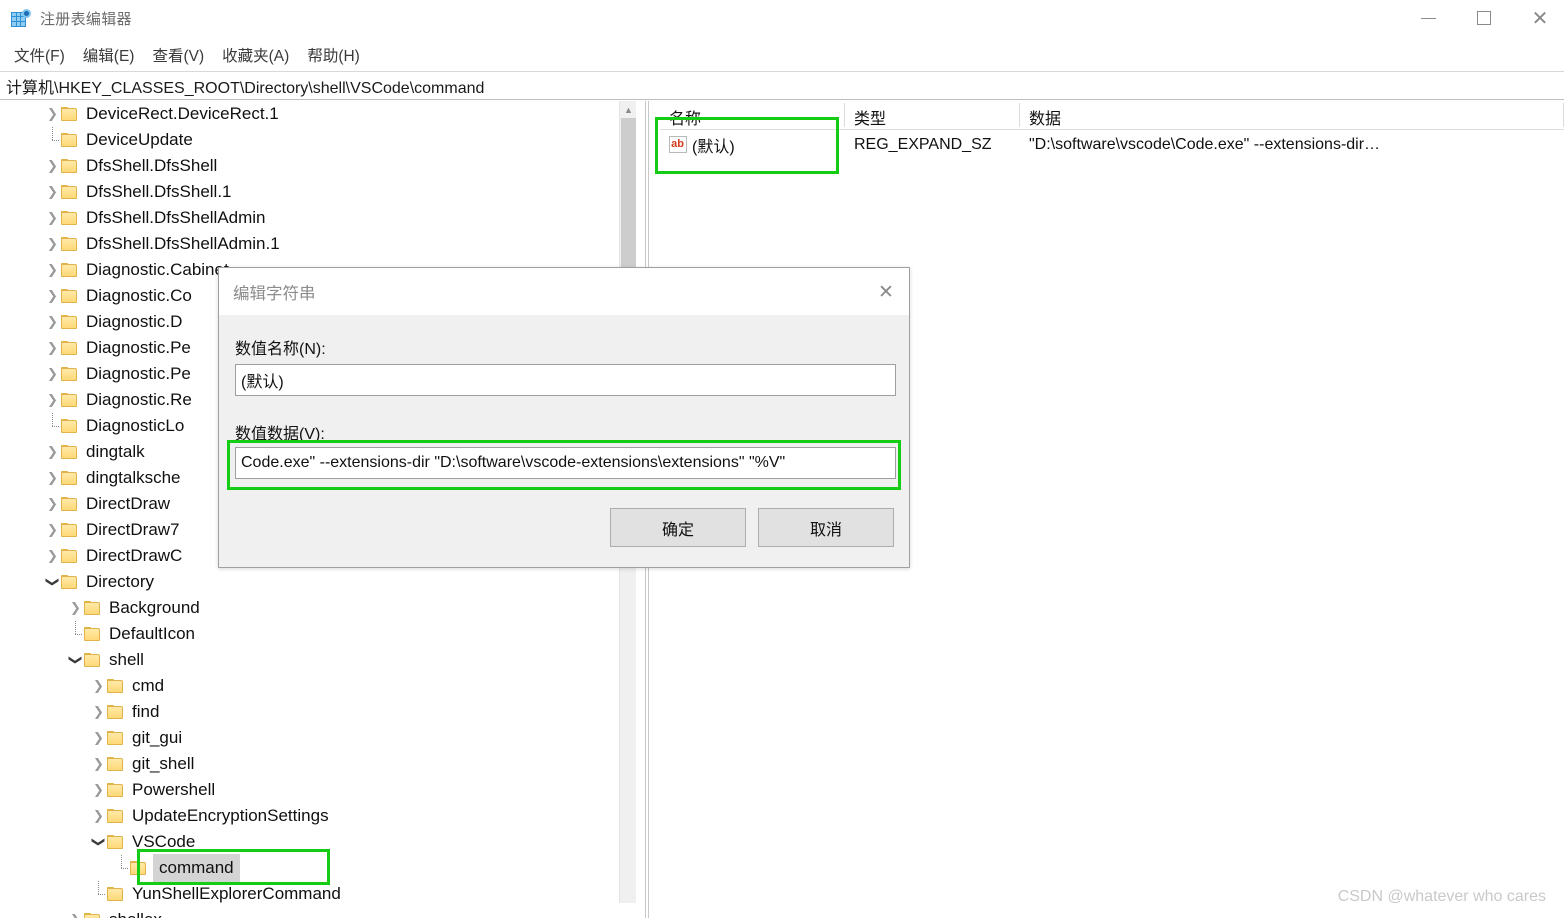  Describe the element at coordinates (146, 711) in the screenshot. I see `tree-item-label: find` at that location.